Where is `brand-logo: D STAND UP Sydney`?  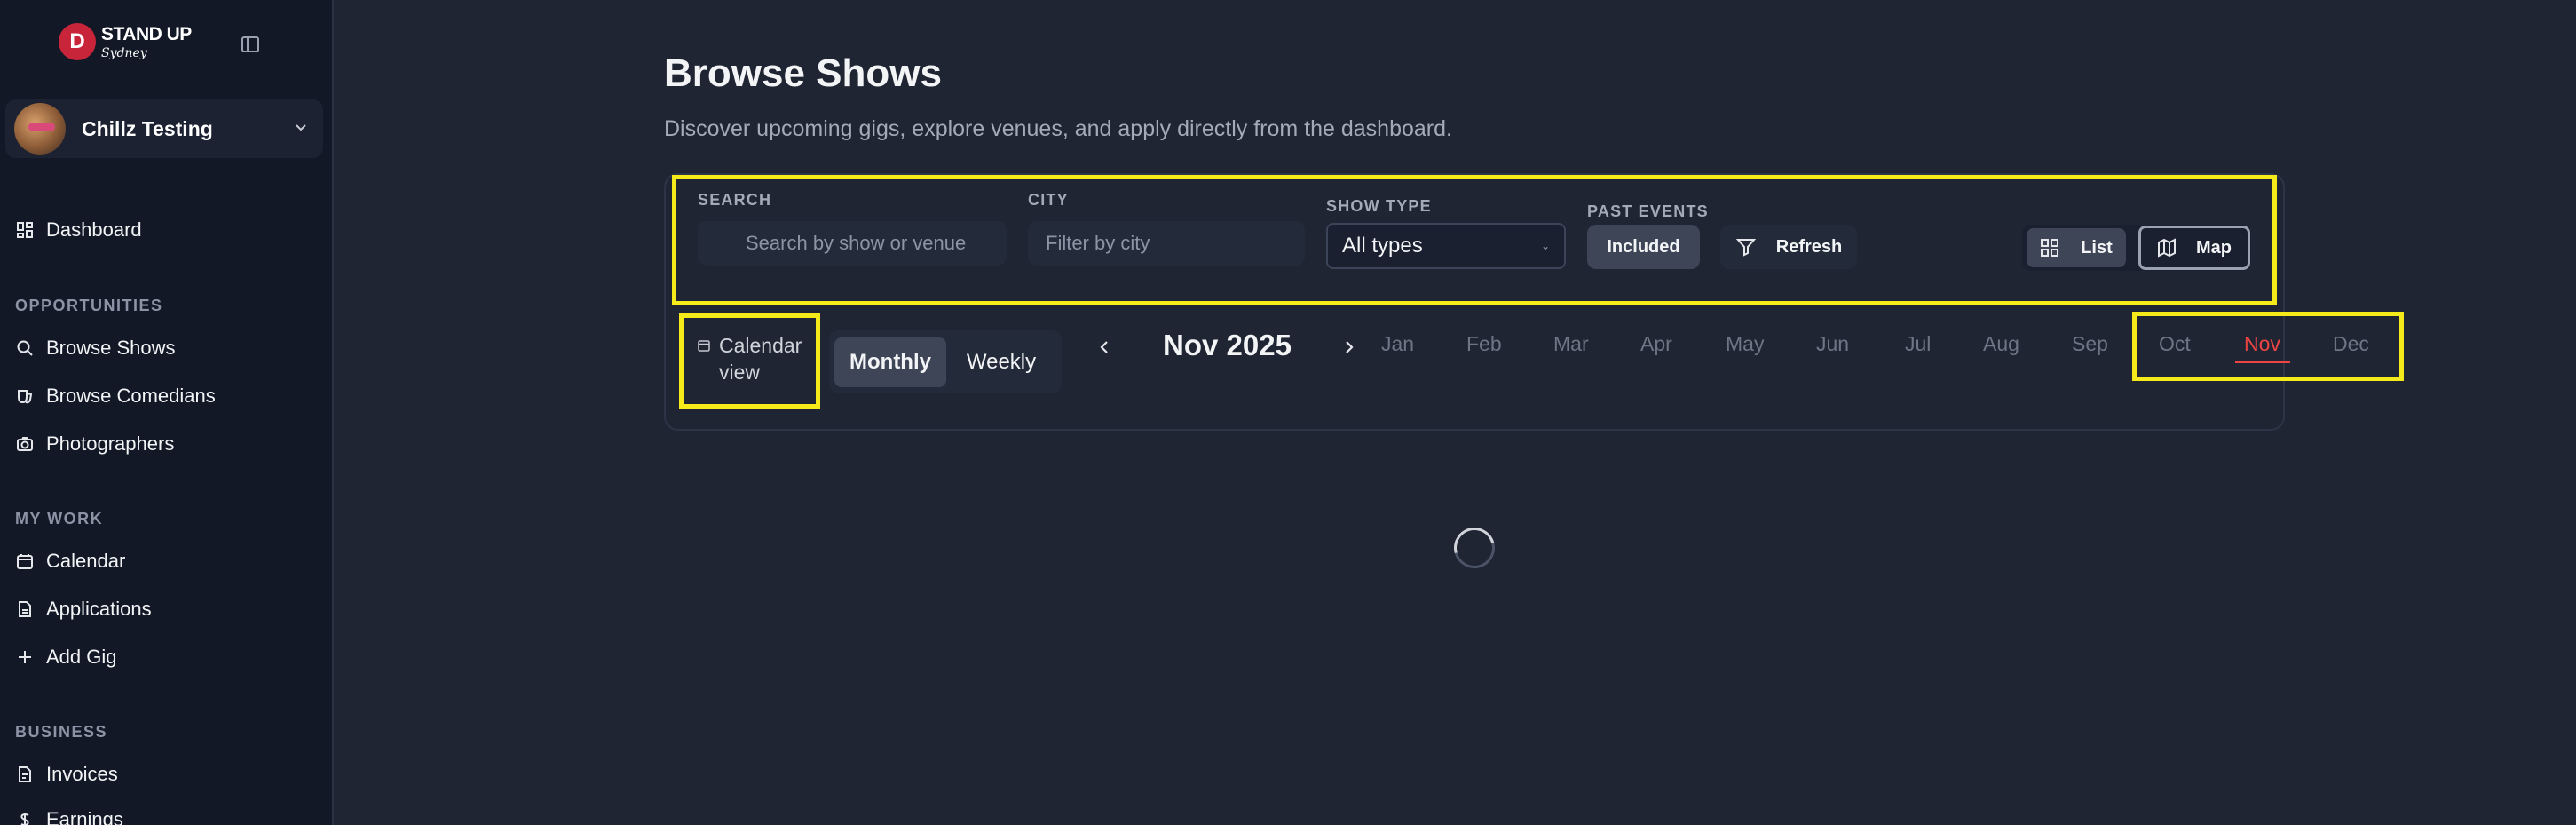 brand-logo: D STAND UP Sydney is located at coordinates (125, 41).